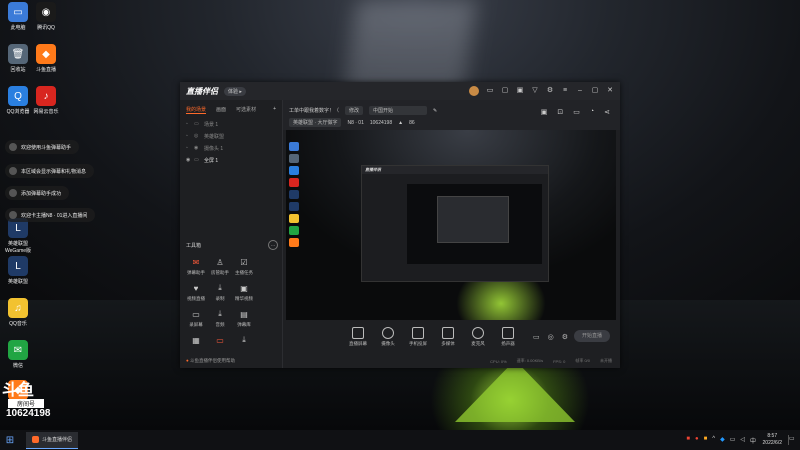 This screenshot has width=800, height=450. What do you see at coordinates (235, 91) in the screenshot?
I see `version-badge: 体验 ▸` at bounding box center [235, 91].